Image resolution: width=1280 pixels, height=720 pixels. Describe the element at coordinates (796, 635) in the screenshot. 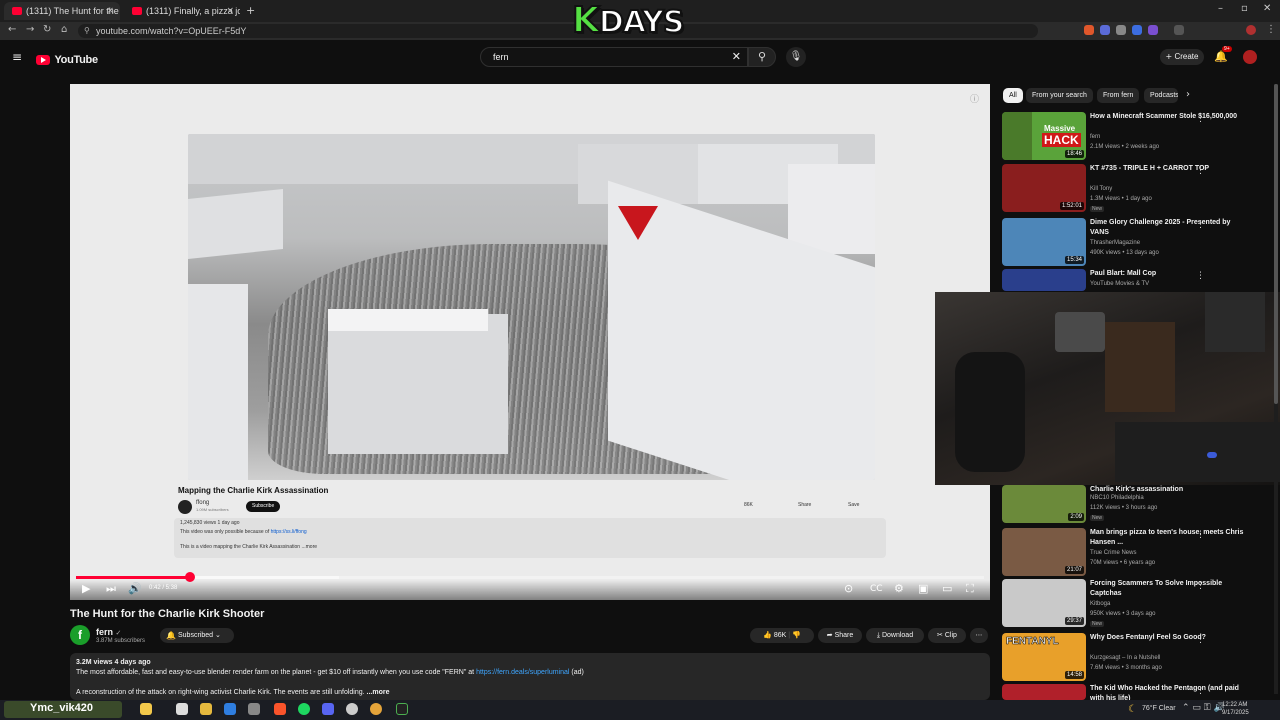

I see `thumbs-down-icon: 👎` at that location.